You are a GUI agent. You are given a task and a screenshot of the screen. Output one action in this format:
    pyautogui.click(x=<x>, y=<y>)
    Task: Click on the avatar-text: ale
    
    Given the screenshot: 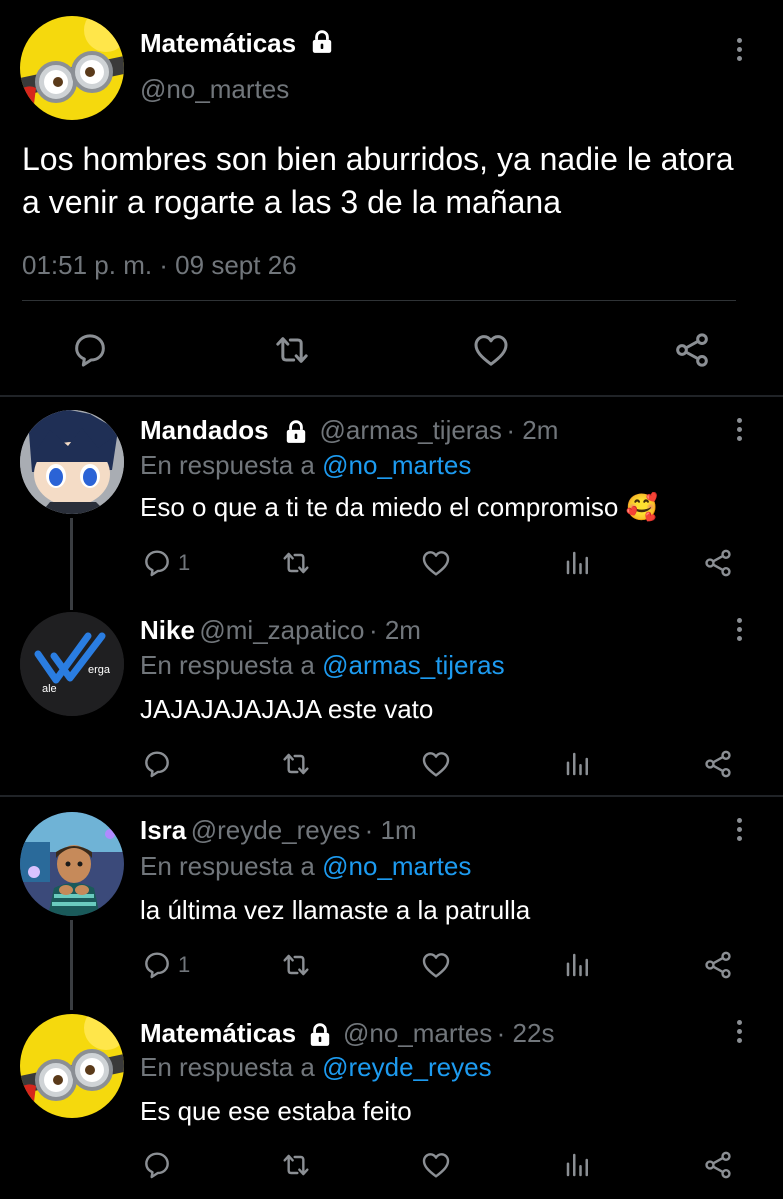 What is the action you would take?
    pyautogui.click(x=49, y=689)
    